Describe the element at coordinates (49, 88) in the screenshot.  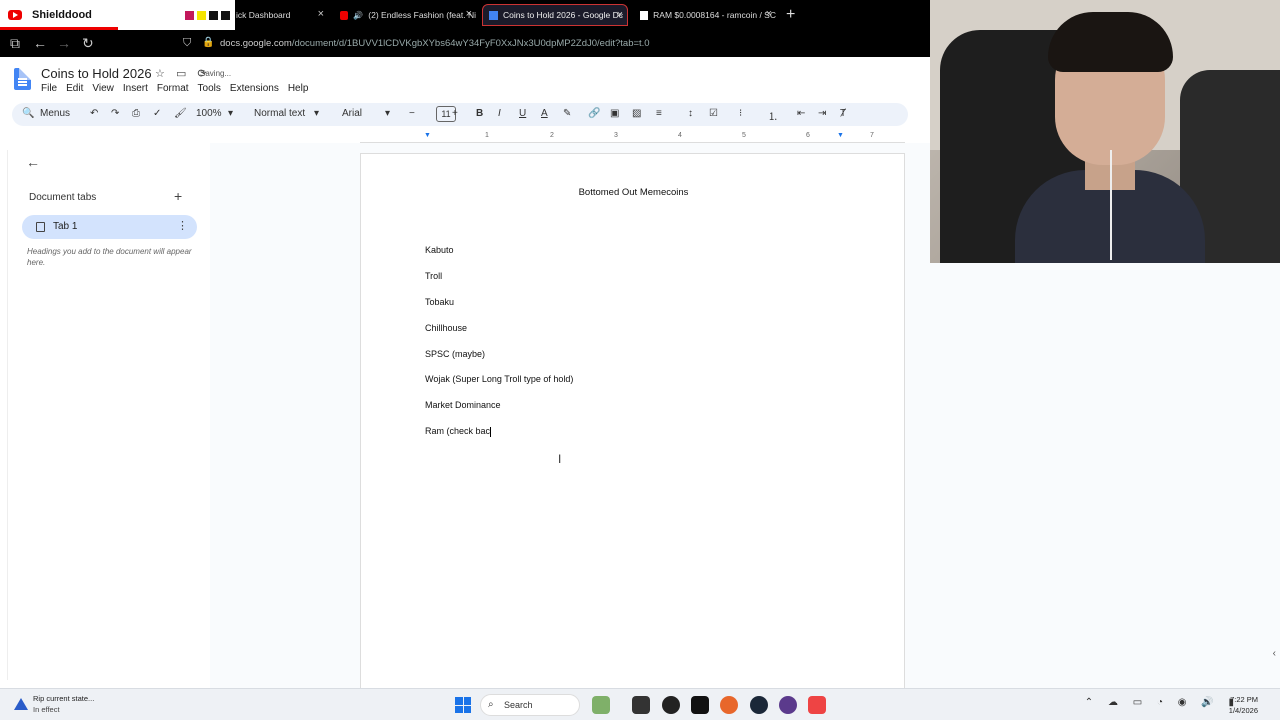
I see `menu-file: File` at that location.